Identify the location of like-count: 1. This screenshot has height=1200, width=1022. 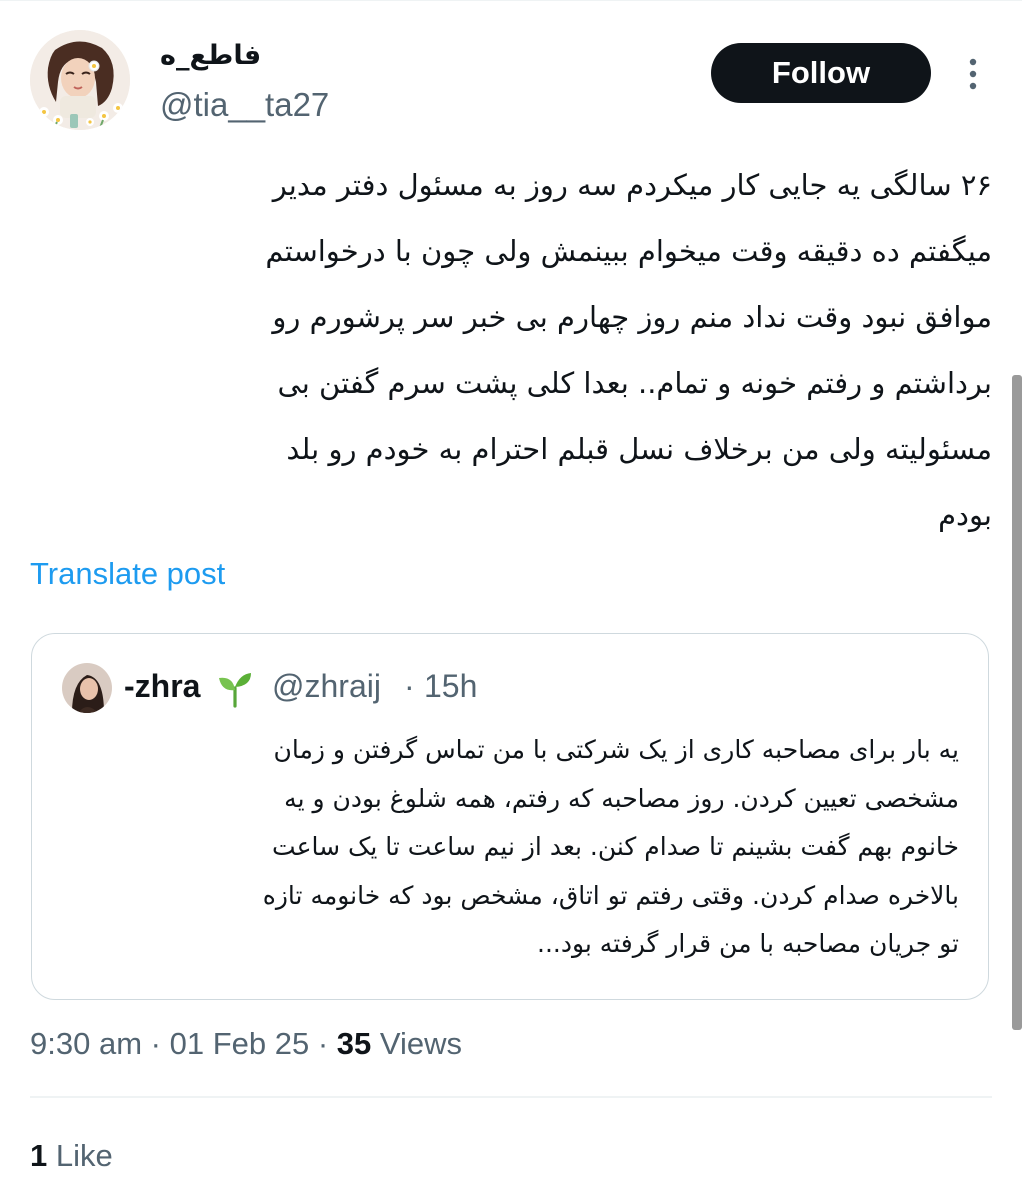
(39, 1155).